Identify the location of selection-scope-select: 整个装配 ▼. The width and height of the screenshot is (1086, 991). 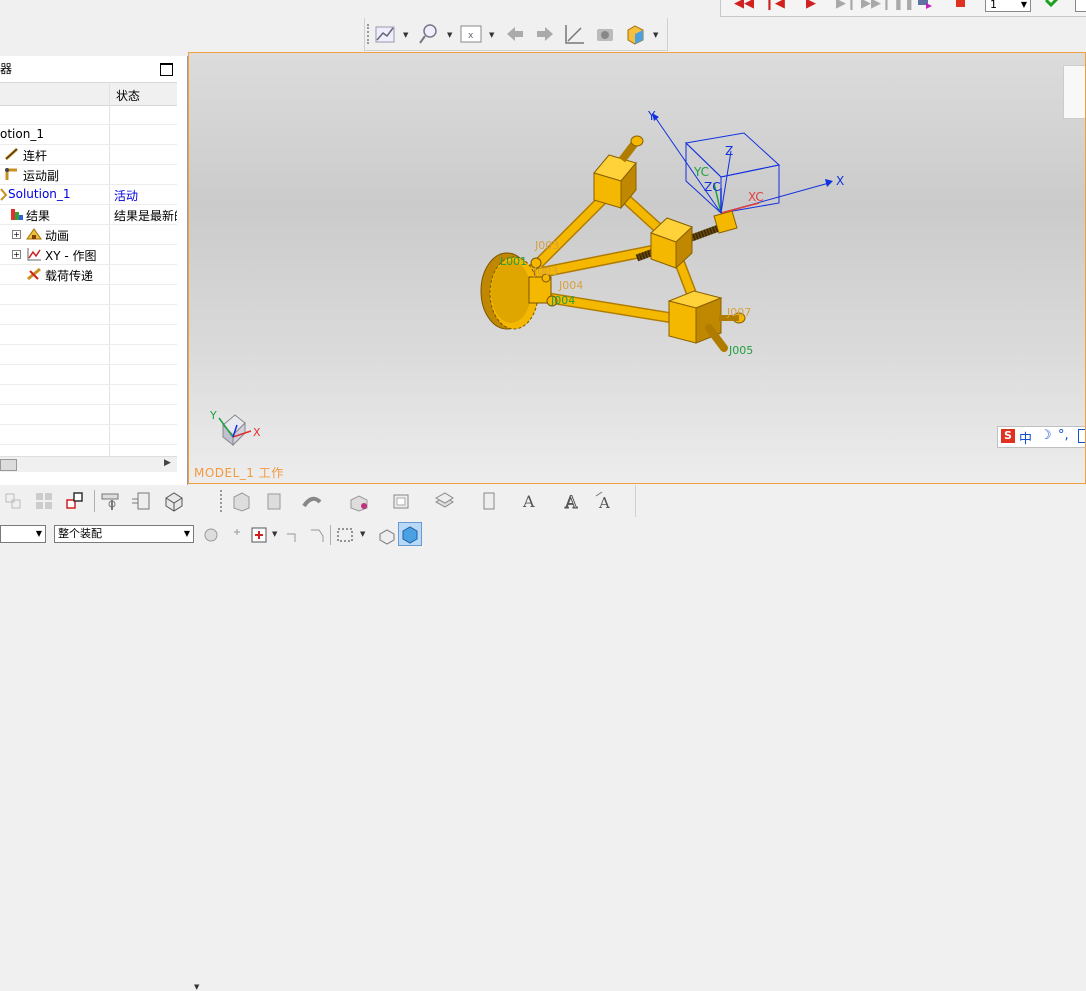
(124, 534).